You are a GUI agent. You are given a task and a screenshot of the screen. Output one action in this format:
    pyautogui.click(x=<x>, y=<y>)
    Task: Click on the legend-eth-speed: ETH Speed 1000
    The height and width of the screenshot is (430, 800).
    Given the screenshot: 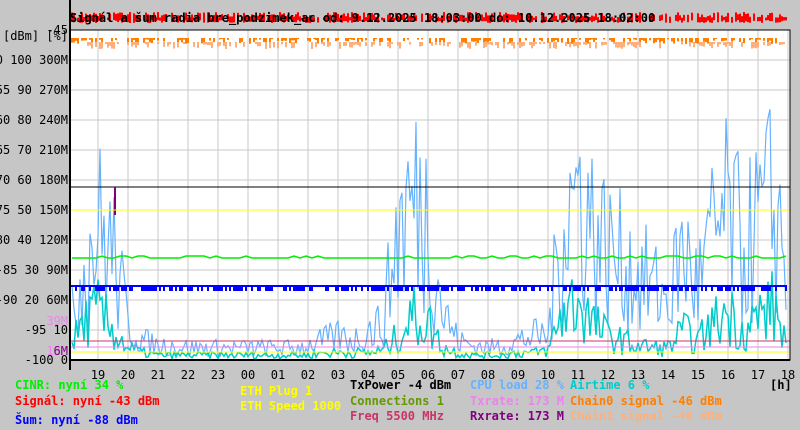 What is the action you would take?
    pyautogui.click(x=291, y=406)
    